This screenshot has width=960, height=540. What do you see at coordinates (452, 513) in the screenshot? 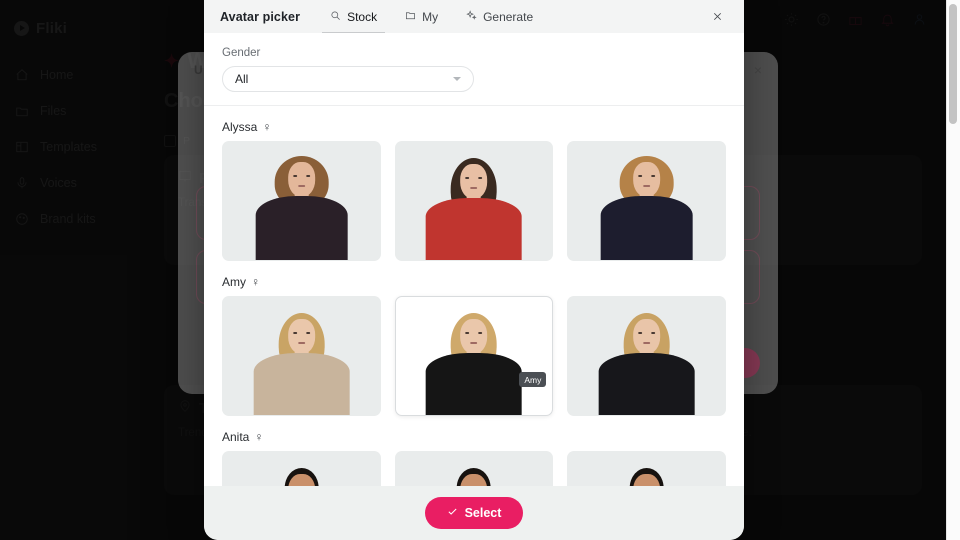
I see `check-icon` at bounding box center [452, 513].